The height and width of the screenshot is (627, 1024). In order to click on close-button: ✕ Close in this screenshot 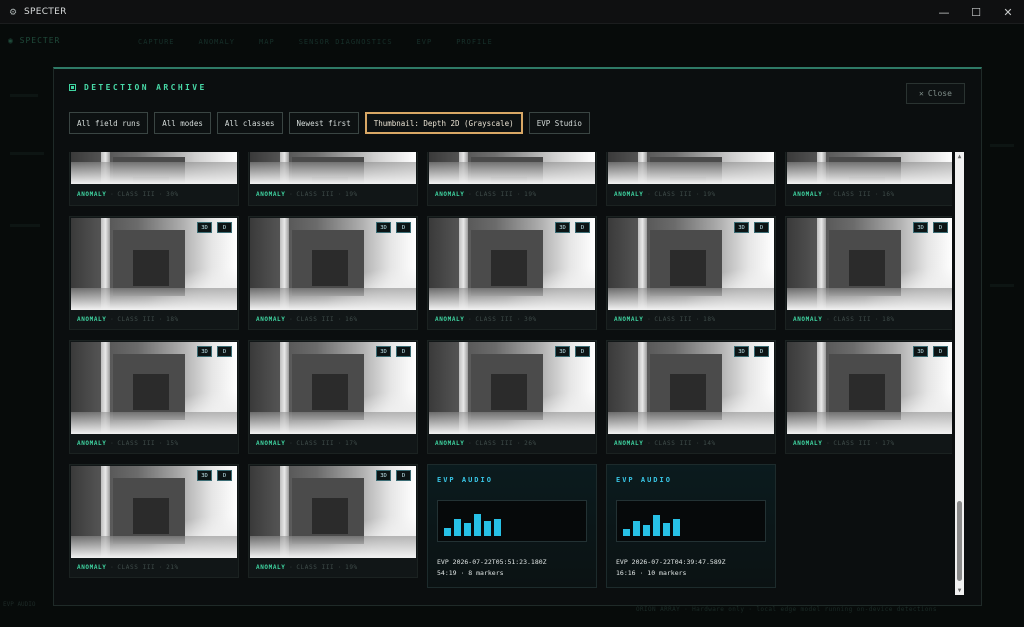, I will do `click(935, 93)`.